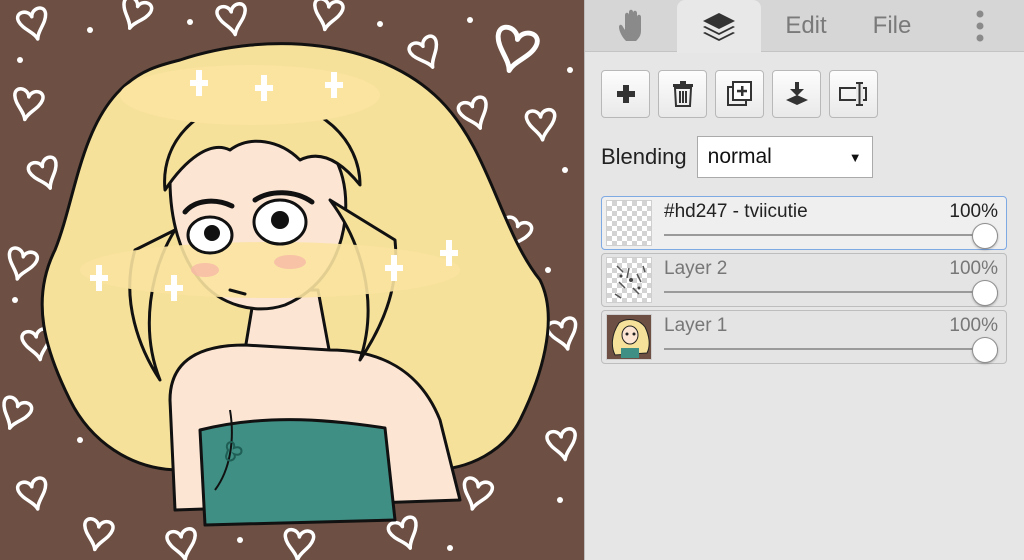  I want to click on layer-item: #hd247 - tviicutie 100%, so click(804, 223).